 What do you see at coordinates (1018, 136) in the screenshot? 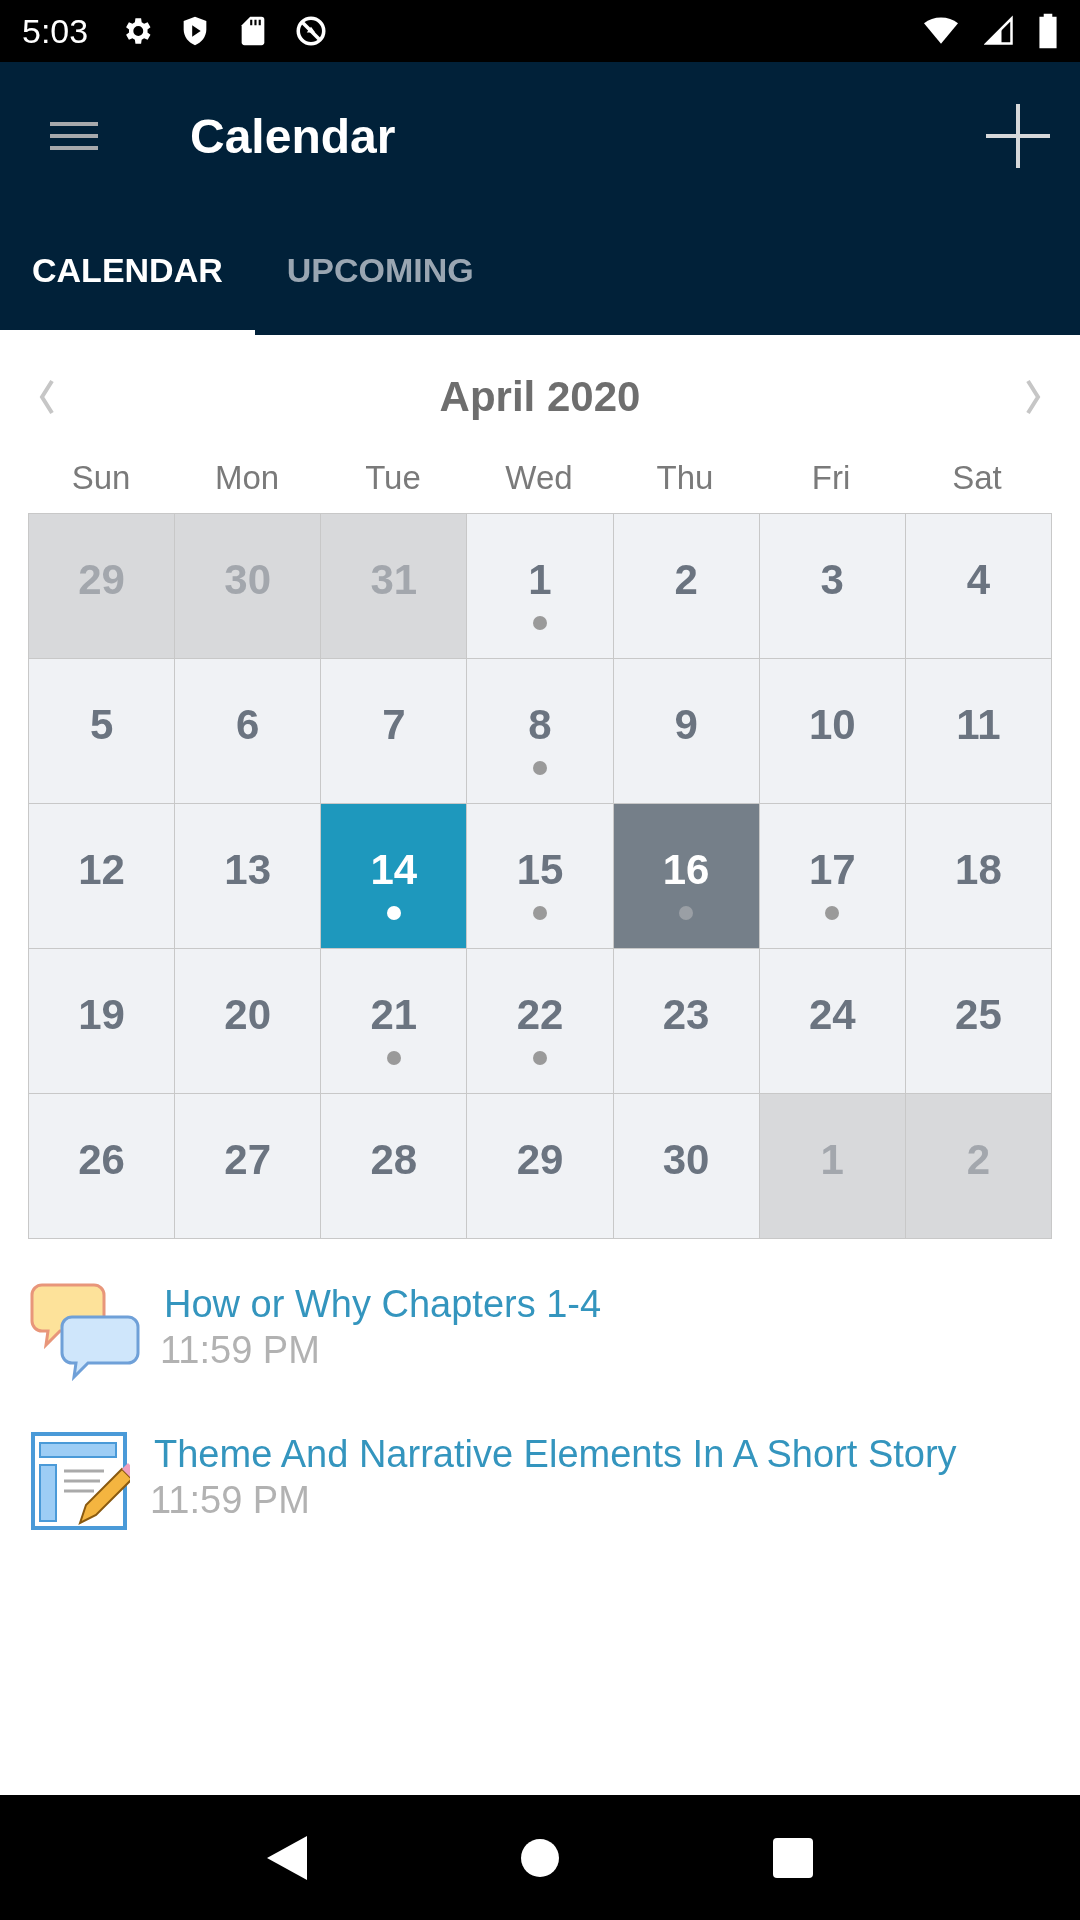
I see `add-icon` at bounding box center [1018, 136].